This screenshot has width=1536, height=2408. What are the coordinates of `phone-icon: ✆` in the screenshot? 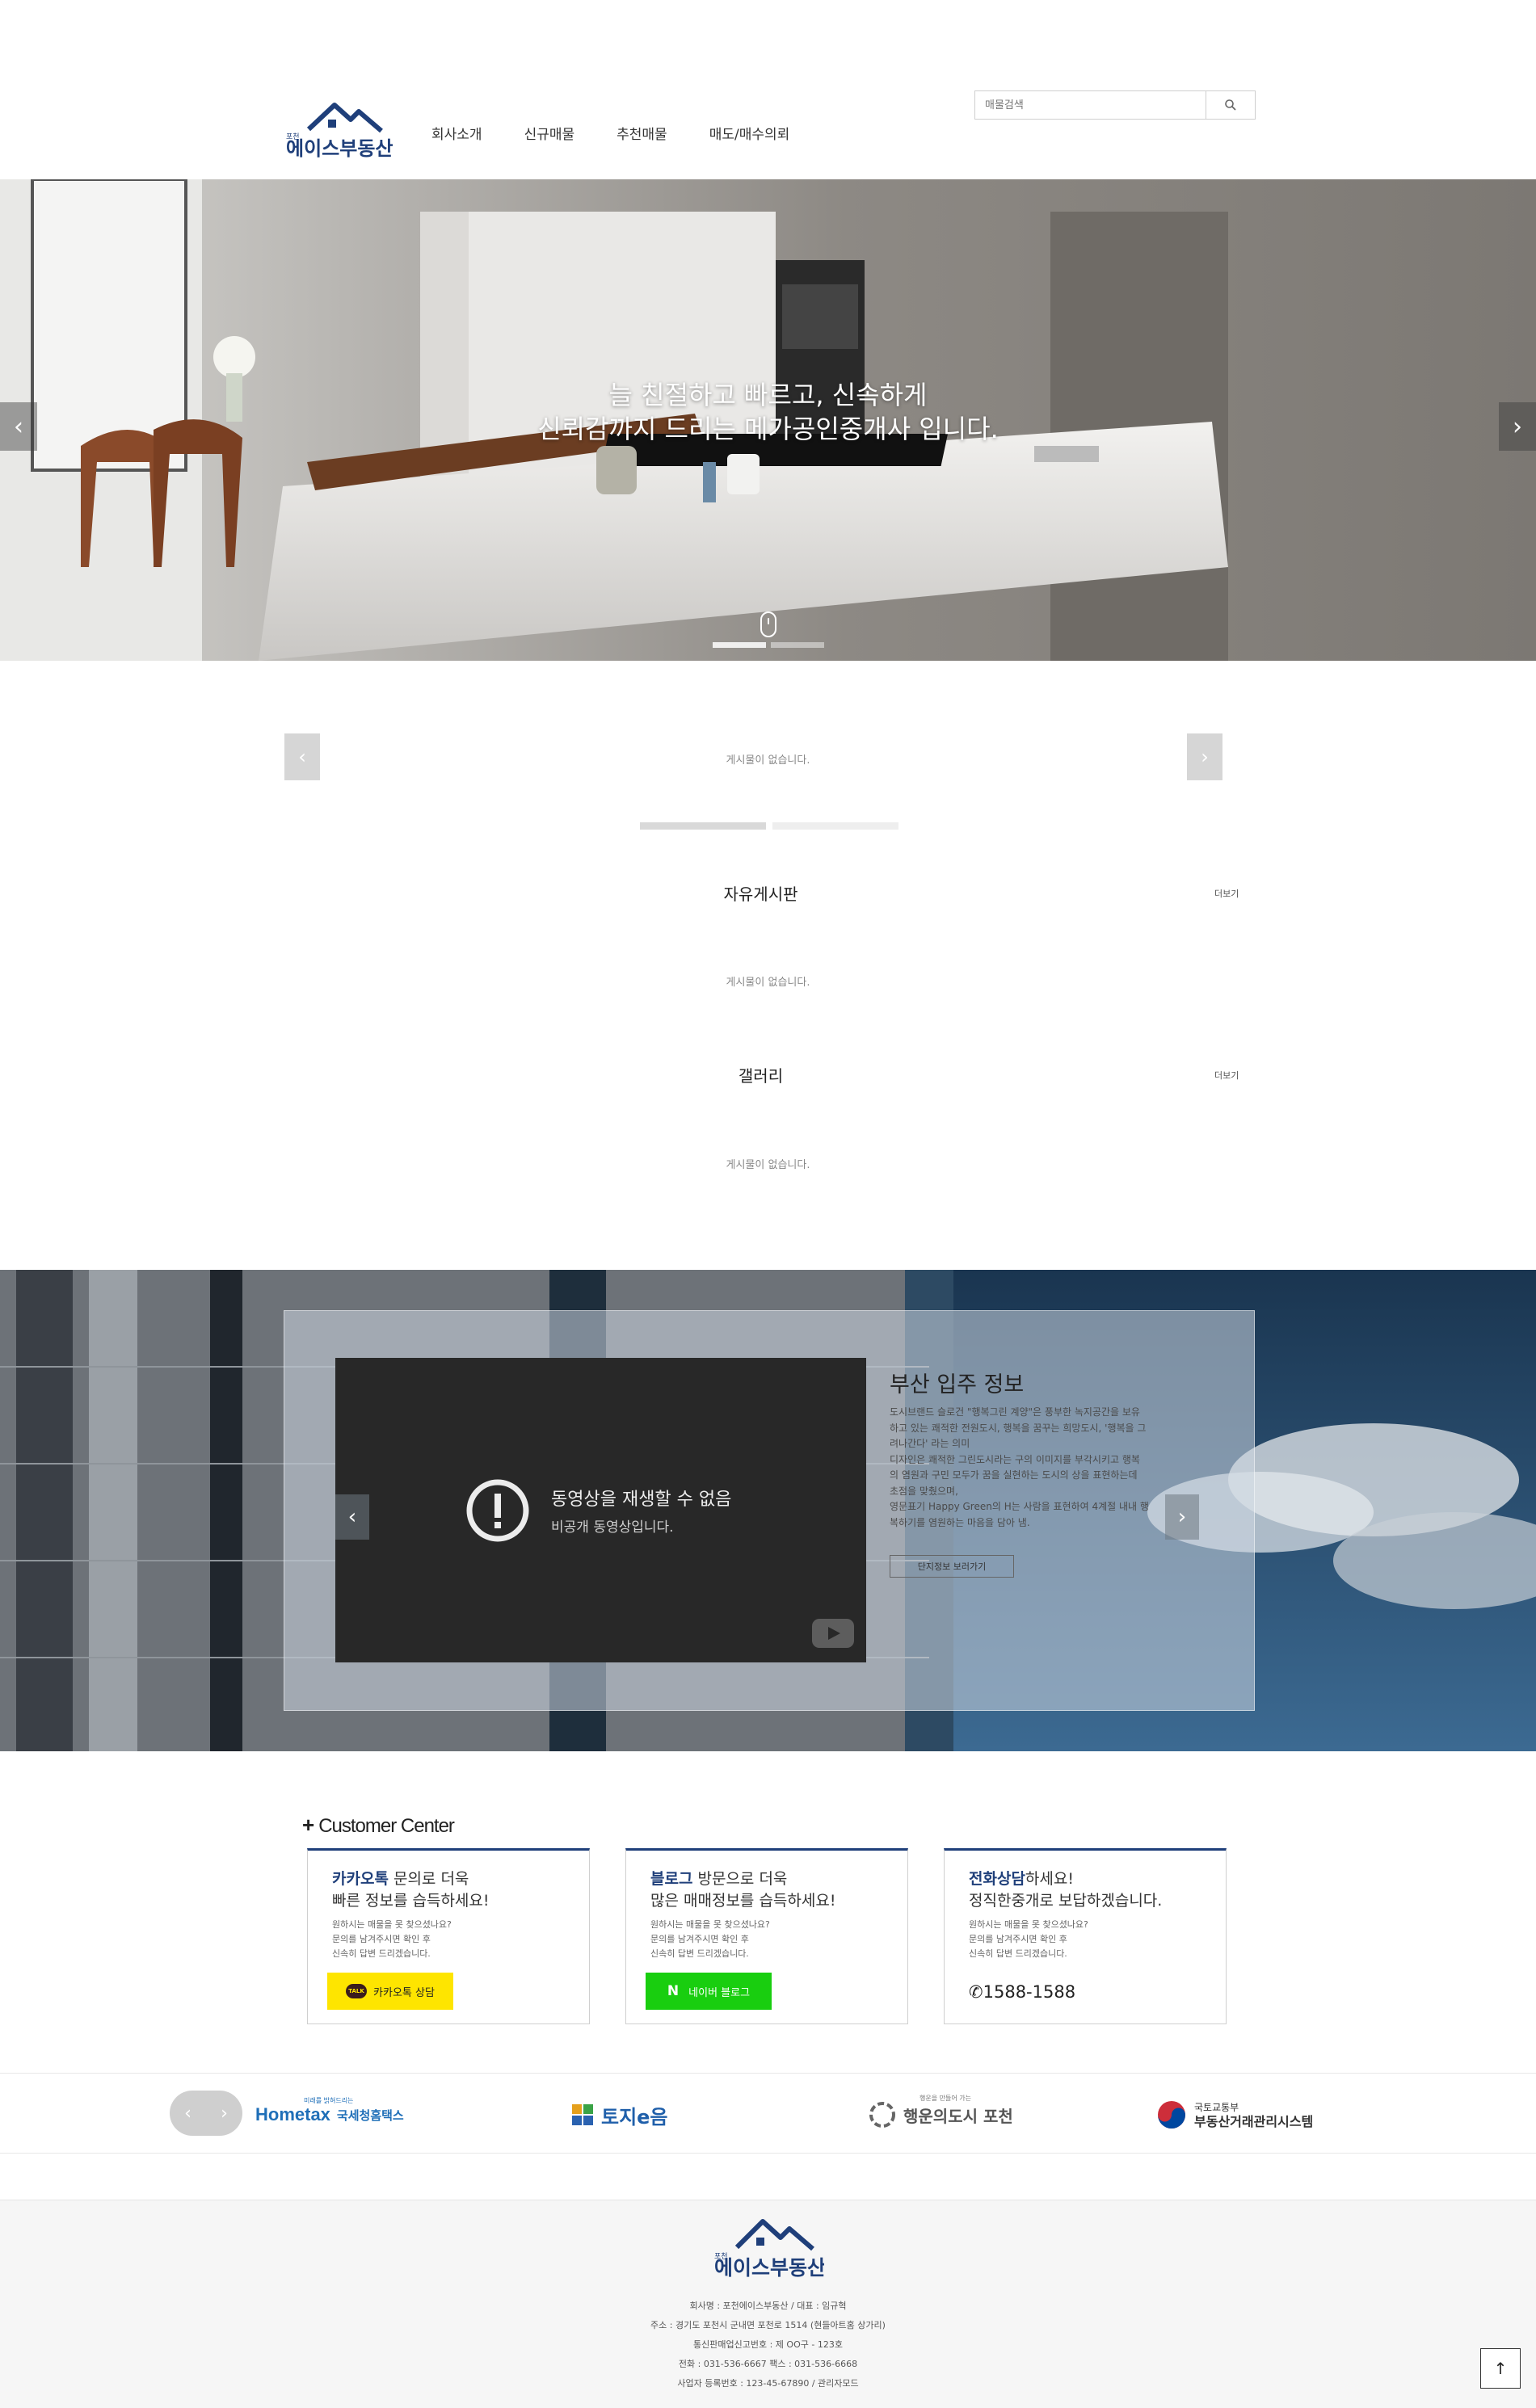 It's located at (976, 1992).